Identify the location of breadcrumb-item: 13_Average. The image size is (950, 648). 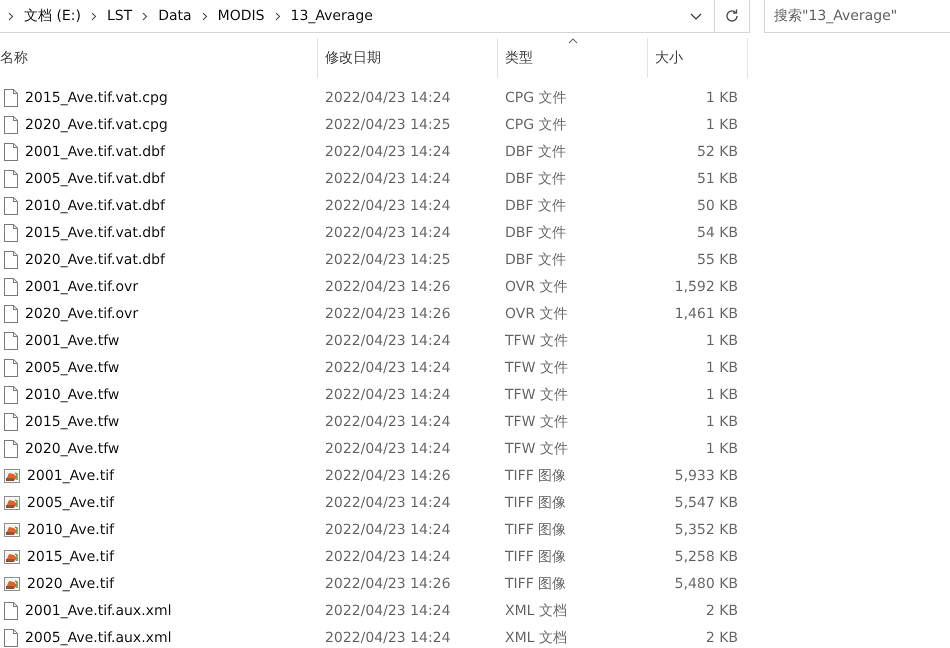
(331, 16).